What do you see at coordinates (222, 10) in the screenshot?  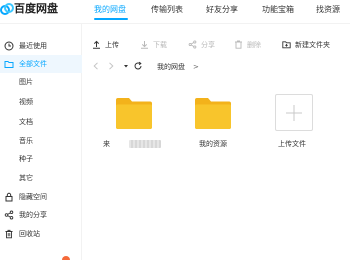 I see `tab-friend-share: 好友分享` at bounding box center [222, 10].